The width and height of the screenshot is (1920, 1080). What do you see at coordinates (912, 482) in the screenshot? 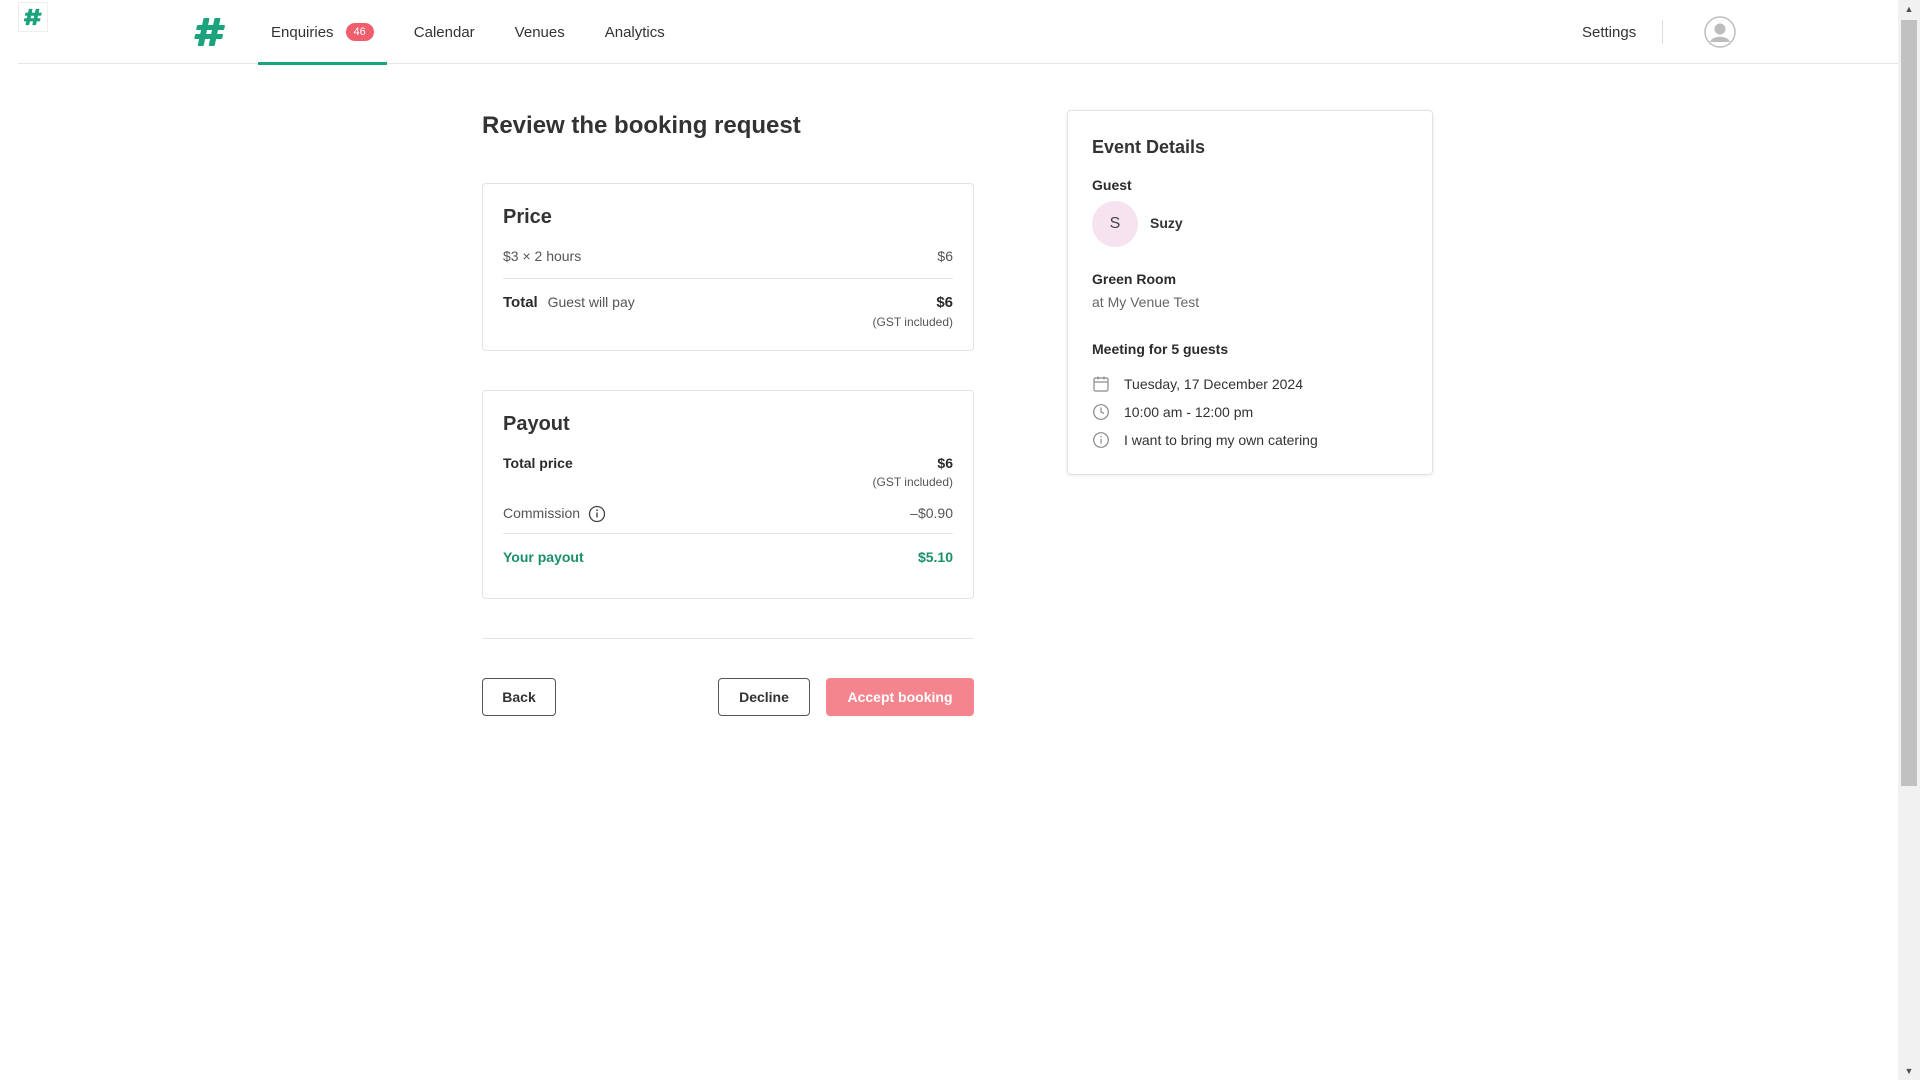
I see `payout-total-note: (GST included)` at bounding box center [912, 482].